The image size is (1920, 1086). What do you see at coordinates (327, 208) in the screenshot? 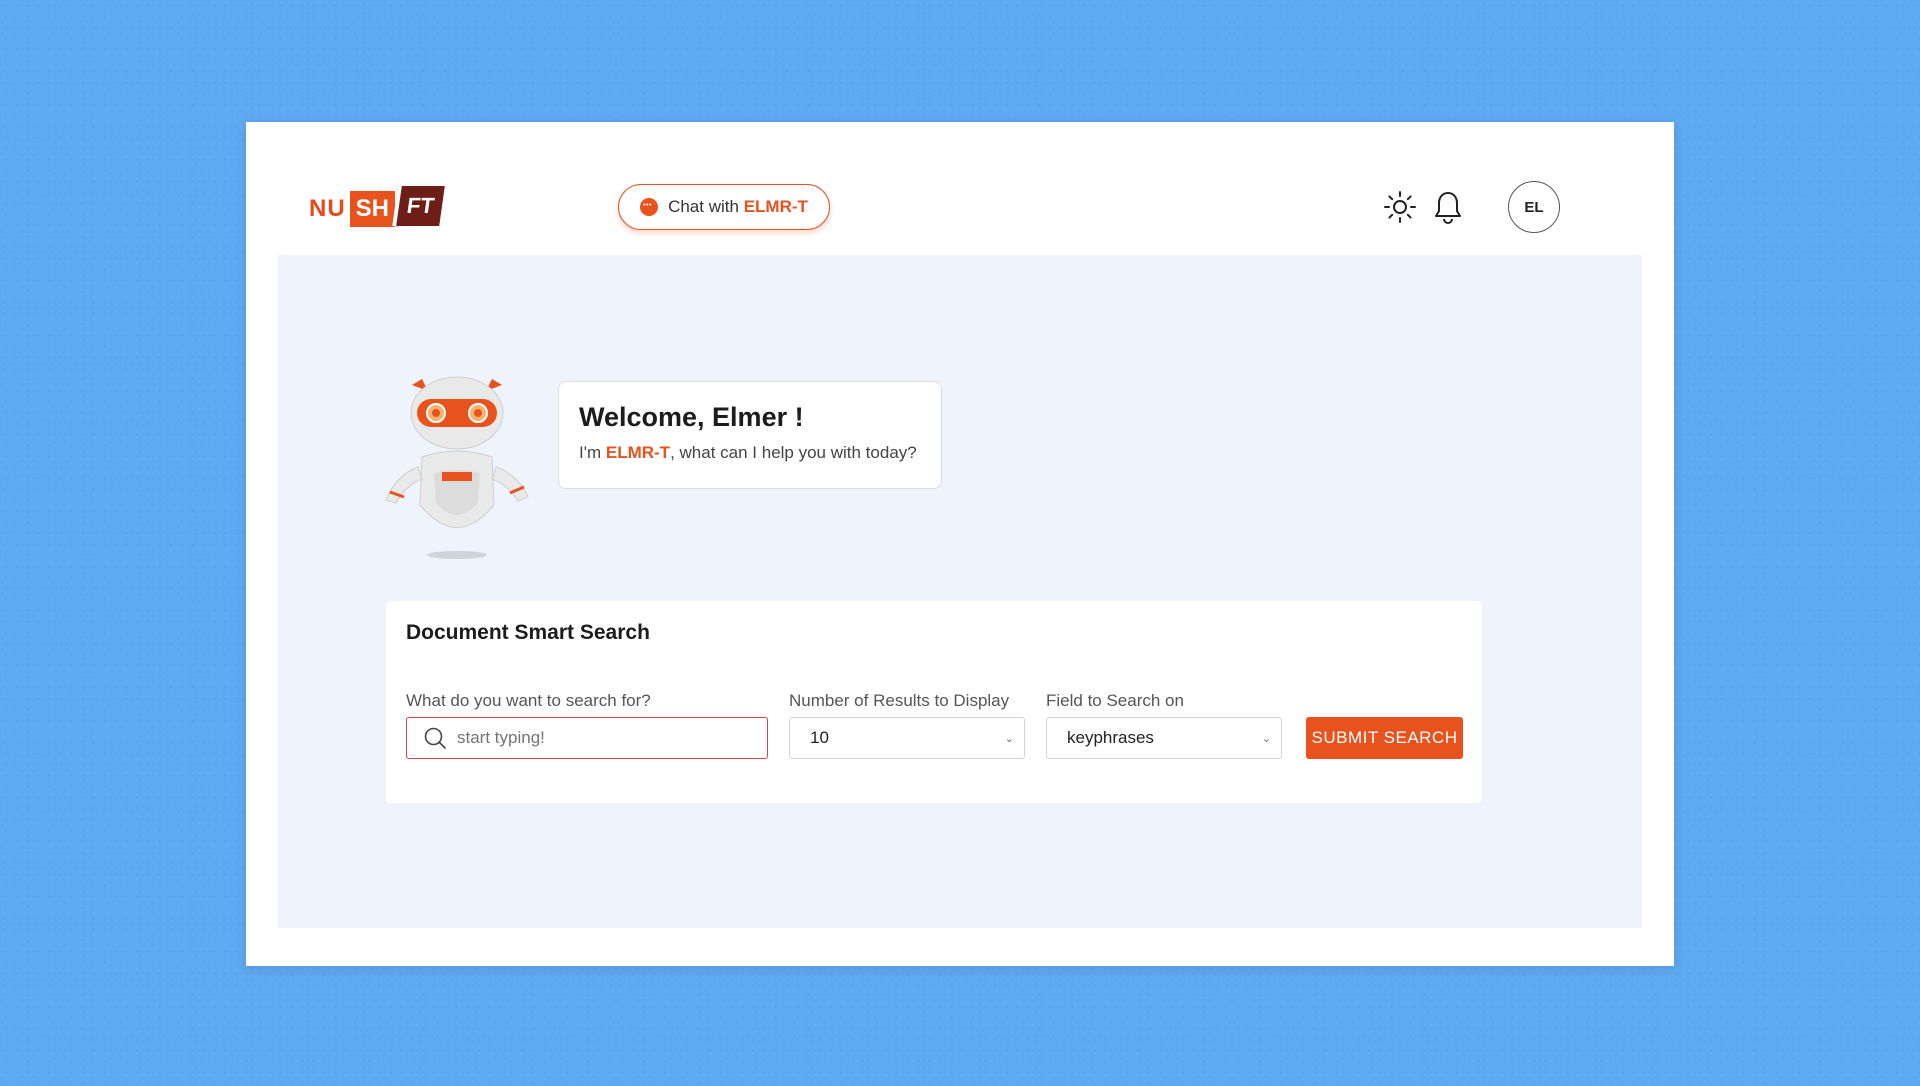
I see `logo-text-nu: NU` at bounding box center [327, 208].